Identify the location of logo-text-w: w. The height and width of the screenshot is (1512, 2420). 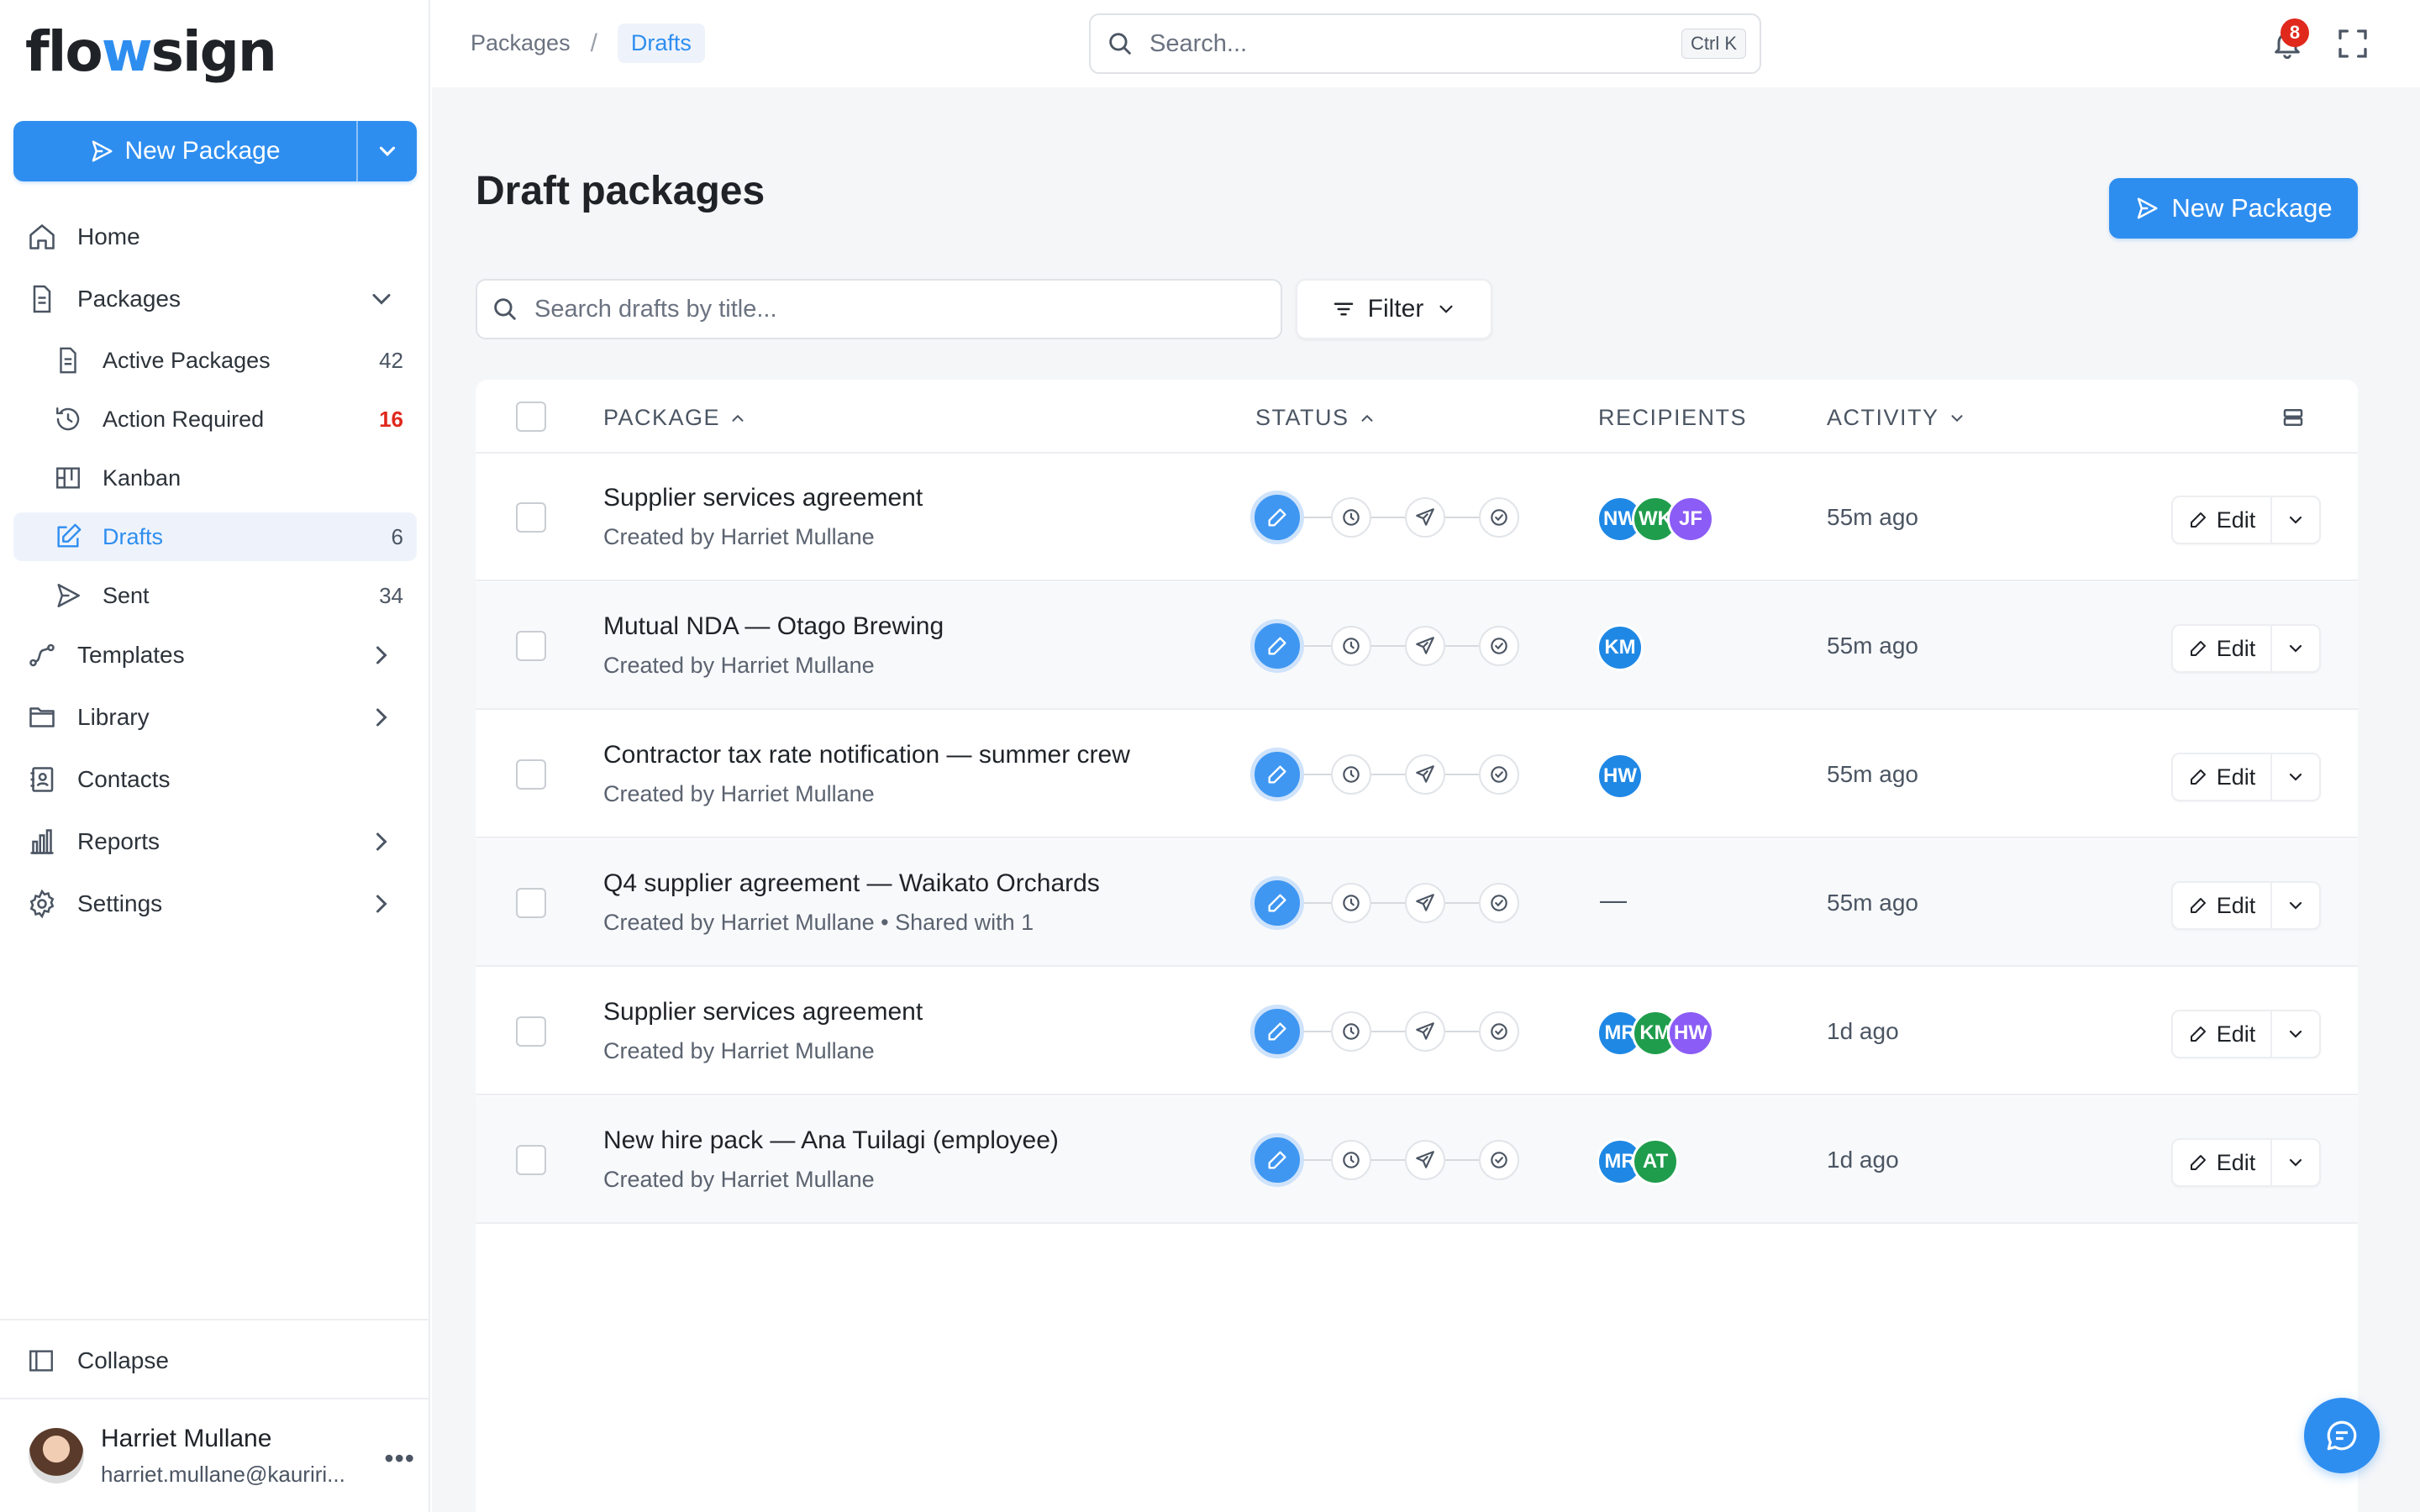
(127, 51).